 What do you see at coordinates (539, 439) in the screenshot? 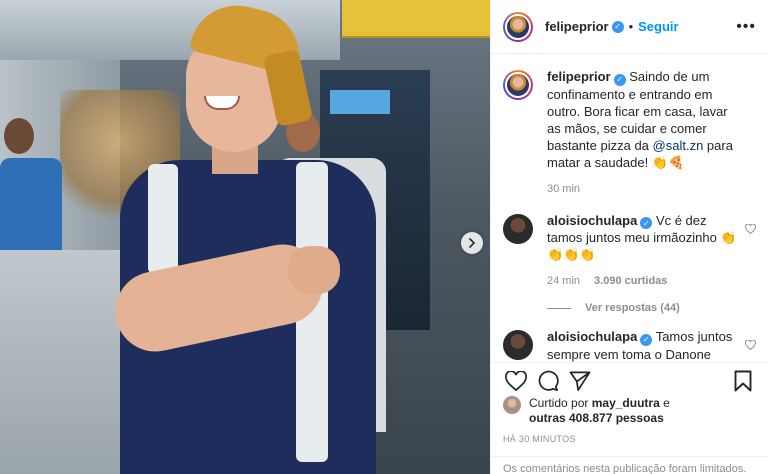
I see `post-timestamp: HÁ 30 MINUTOS` at bounding box center [539, 439].